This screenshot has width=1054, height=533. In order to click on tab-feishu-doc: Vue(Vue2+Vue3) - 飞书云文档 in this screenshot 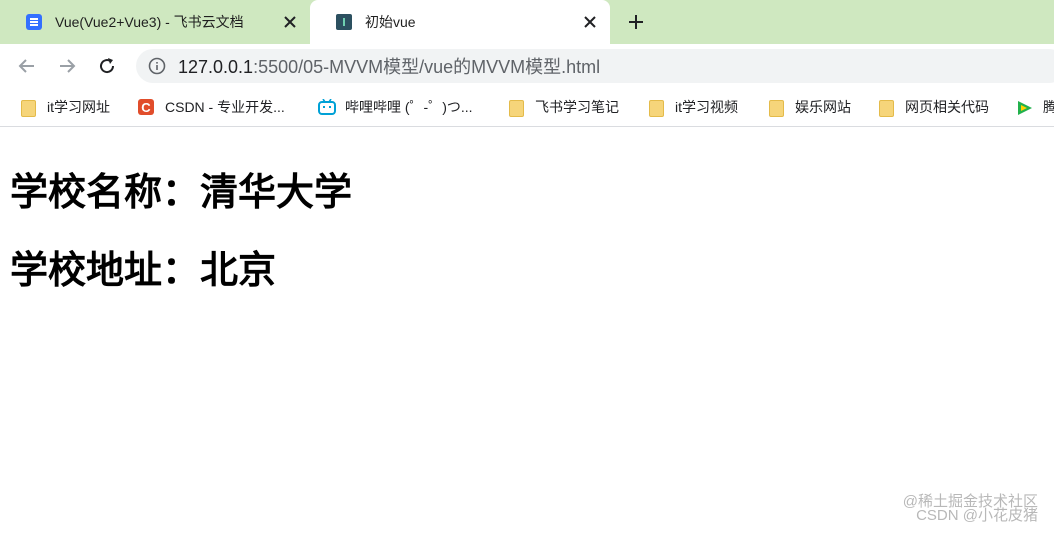, I will do `click(155, 22)`.